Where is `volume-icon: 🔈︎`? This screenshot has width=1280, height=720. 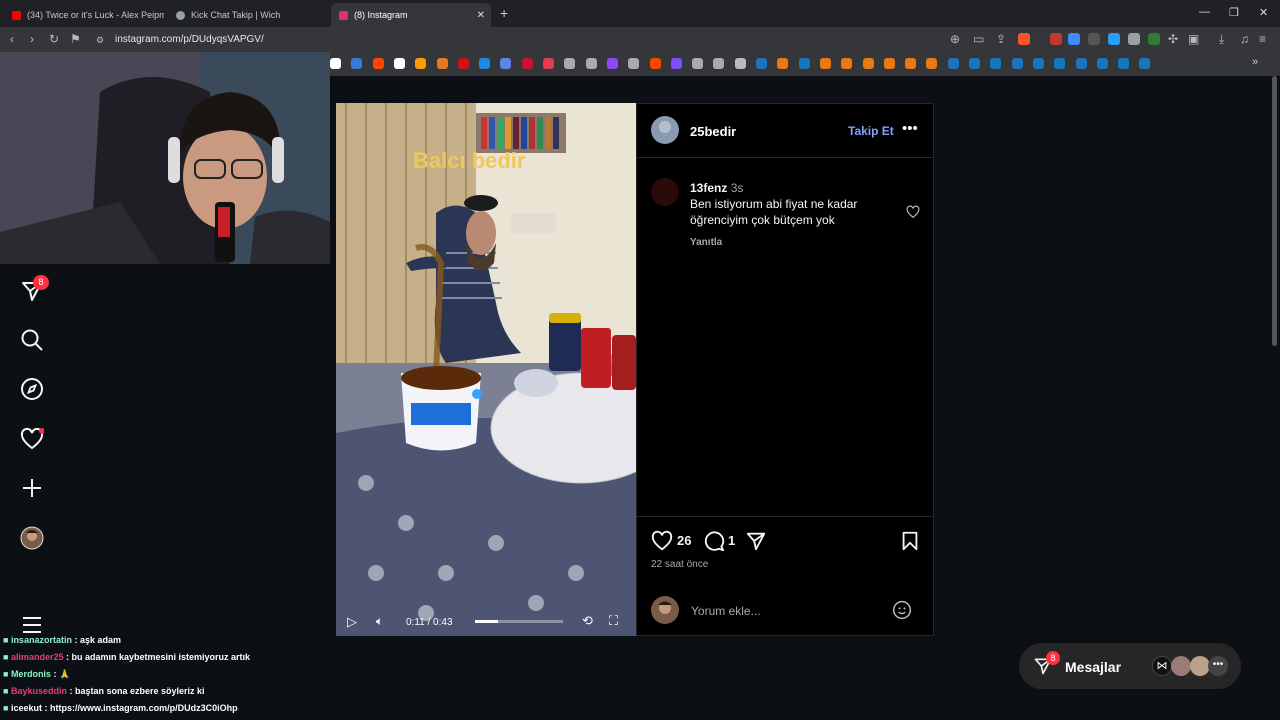 volume-icon: 🔈︎ is located at coordinates (379, 621).